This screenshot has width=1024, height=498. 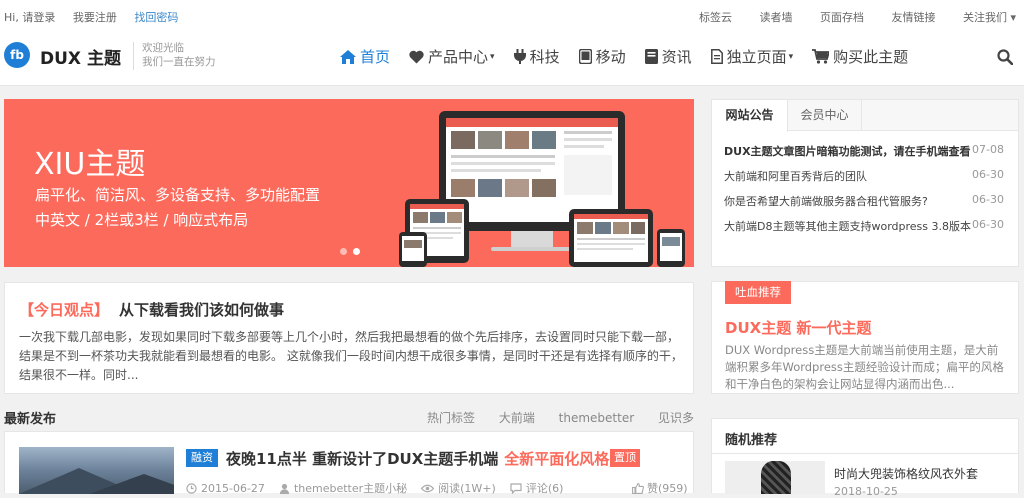 What do you see at coordinates (847, 151) in the screenshot?
I see `notice-text: DUX主题文章图片暗箱功能测试，请在手机端查看` at bounding box center [847, 151].